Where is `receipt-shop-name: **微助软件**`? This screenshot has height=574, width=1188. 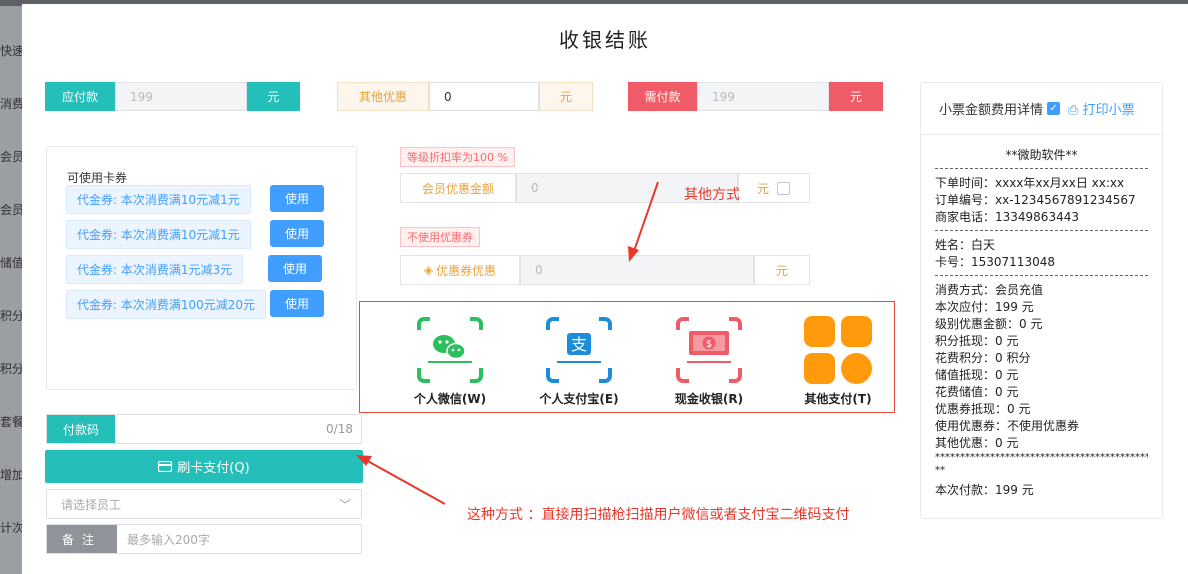
receipt-shop-name: **微助软件** is located at coordinates (1041, 155).